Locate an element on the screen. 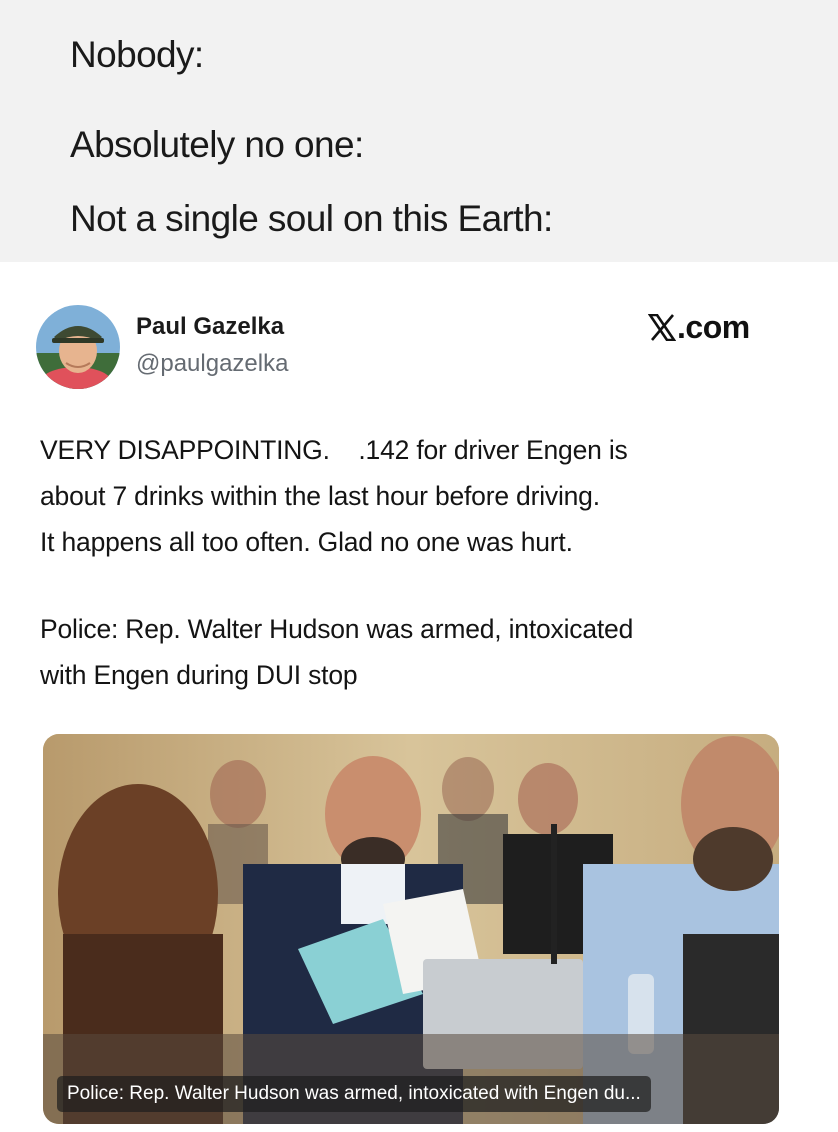  author-name: Paul Gazelka is located at coordinates (210, 327).